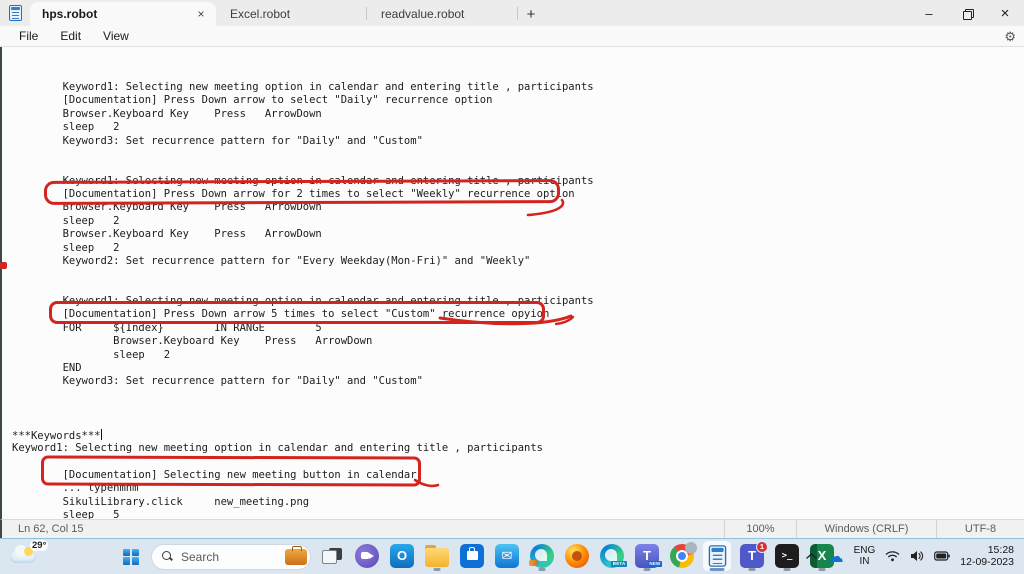  I want to click on editor-line: SikuliLibrary.click new_meeting.png, so click(161, 501).